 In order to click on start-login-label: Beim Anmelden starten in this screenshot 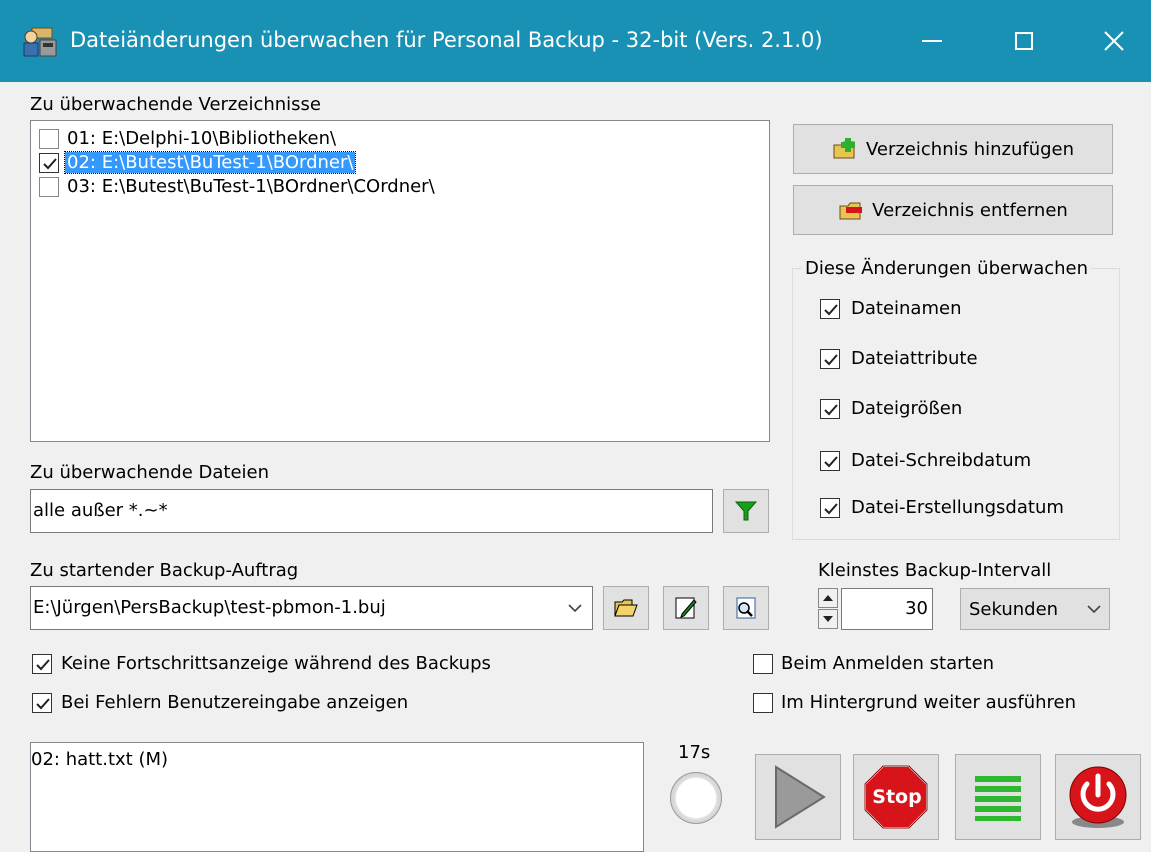, I will do `click(888, 663)`.